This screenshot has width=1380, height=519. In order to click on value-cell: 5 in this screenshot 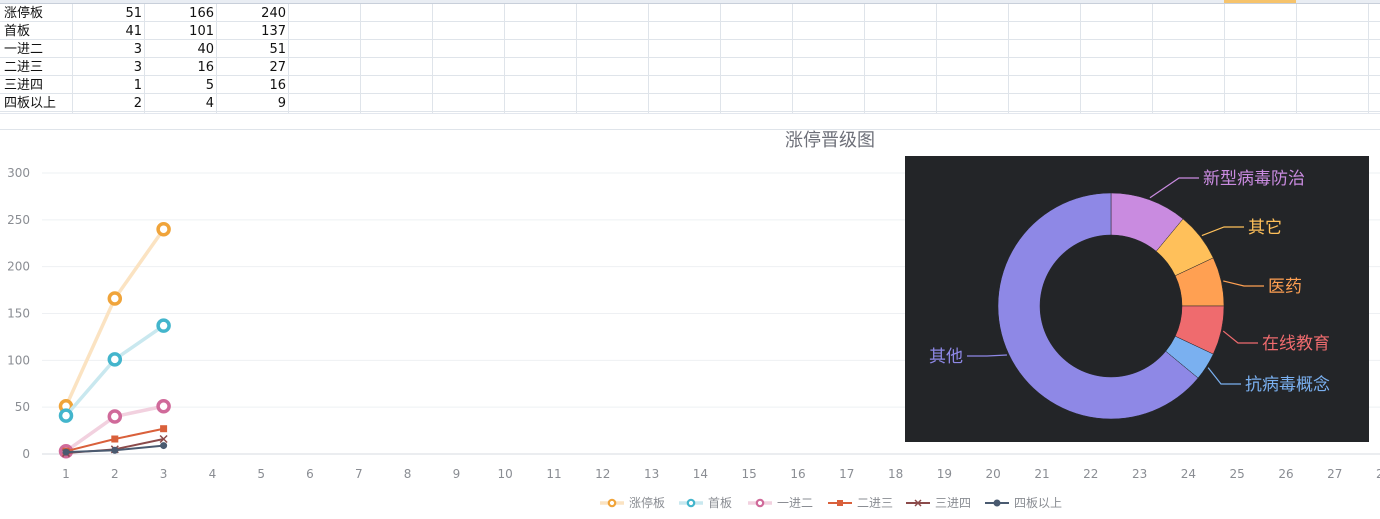, I will do `click(179, 86)`.